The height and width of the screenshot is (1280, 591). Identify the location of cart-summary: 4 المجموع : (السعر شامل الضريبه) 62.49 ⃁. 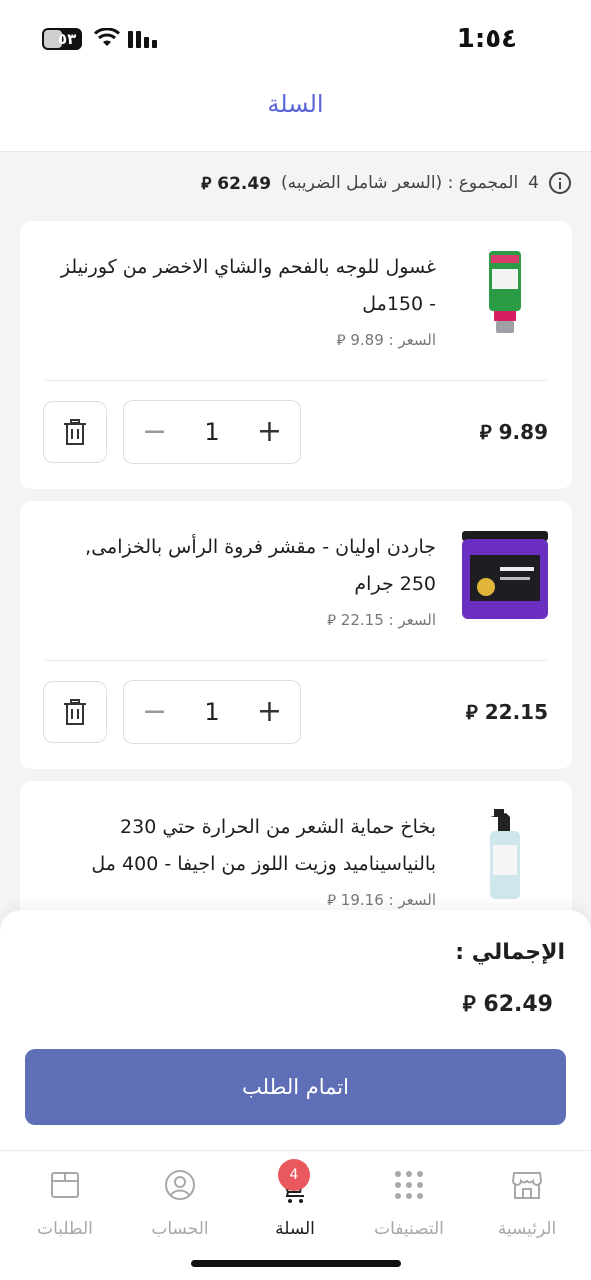
(386, 183).